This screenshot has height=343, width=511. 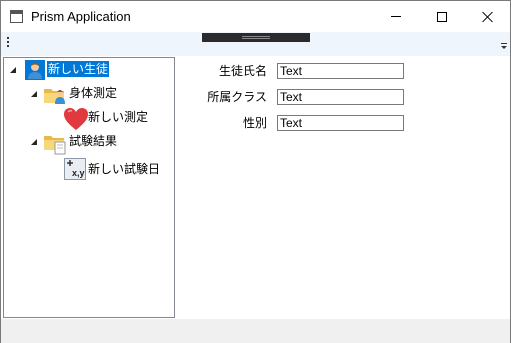 What do you see at coordinates (118, 117) in the screenshot?
I see `tree-item-label: 新しい測定` at bounding box center [118, 117].